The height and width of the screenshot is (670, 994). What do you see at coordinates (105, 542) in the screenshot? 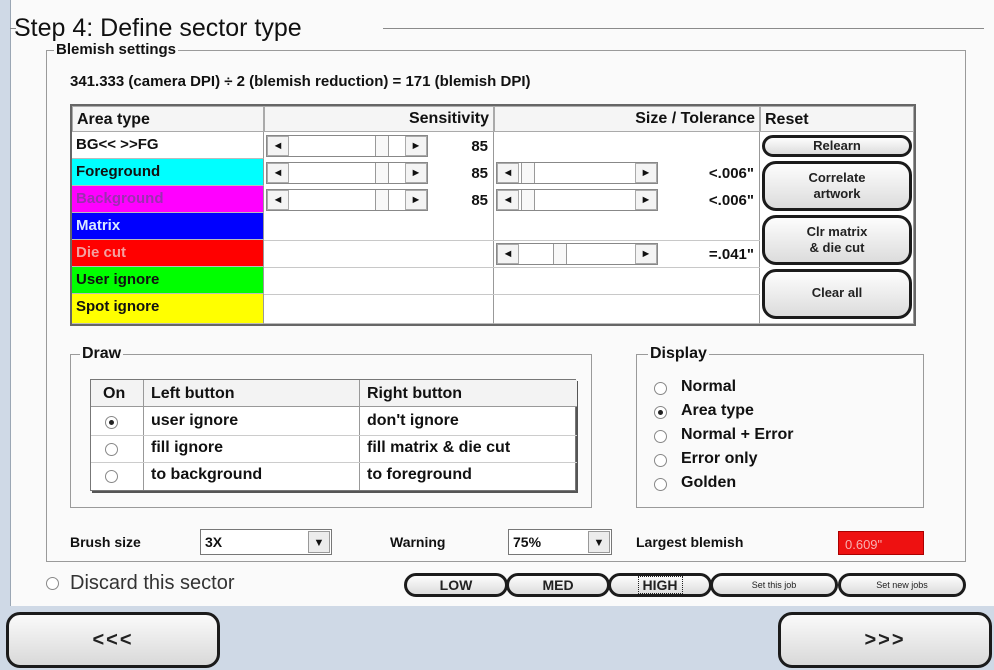
I see `brush-size-label: Brush size` at bounding box center [105, 542].